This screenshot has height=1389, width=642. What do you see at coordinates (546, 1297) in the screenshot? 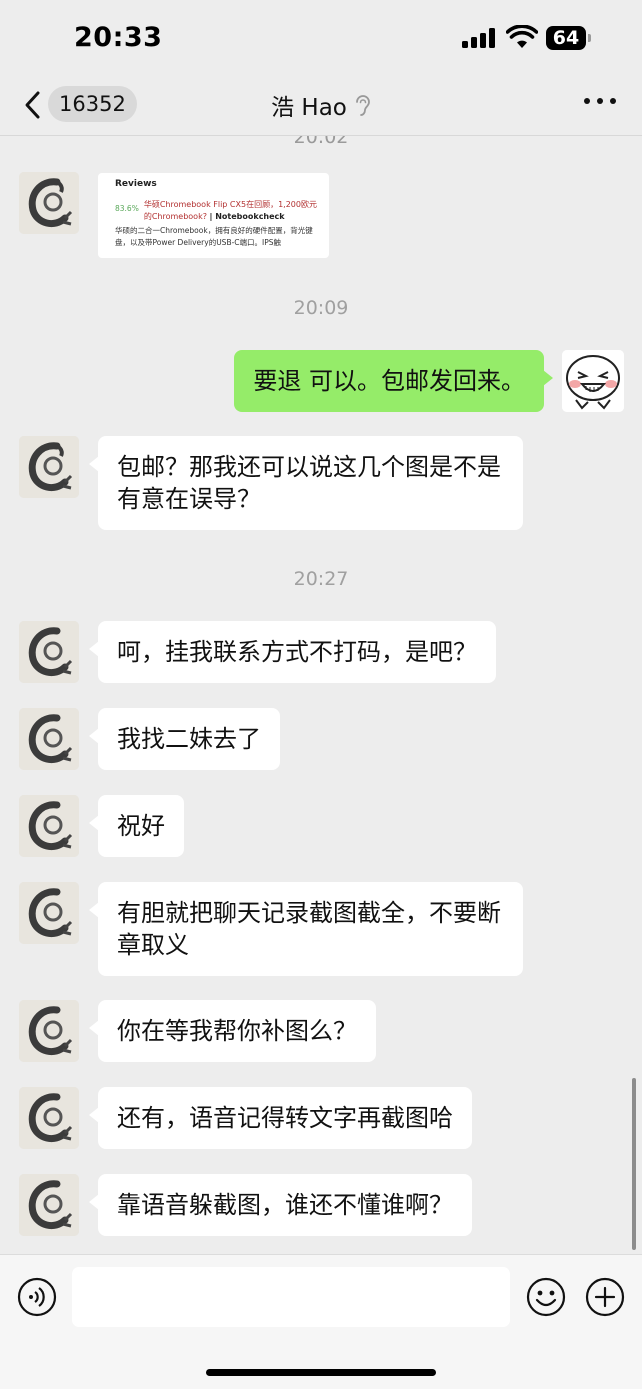
I see `emoji-icon` at bounding box center [546, 1297].